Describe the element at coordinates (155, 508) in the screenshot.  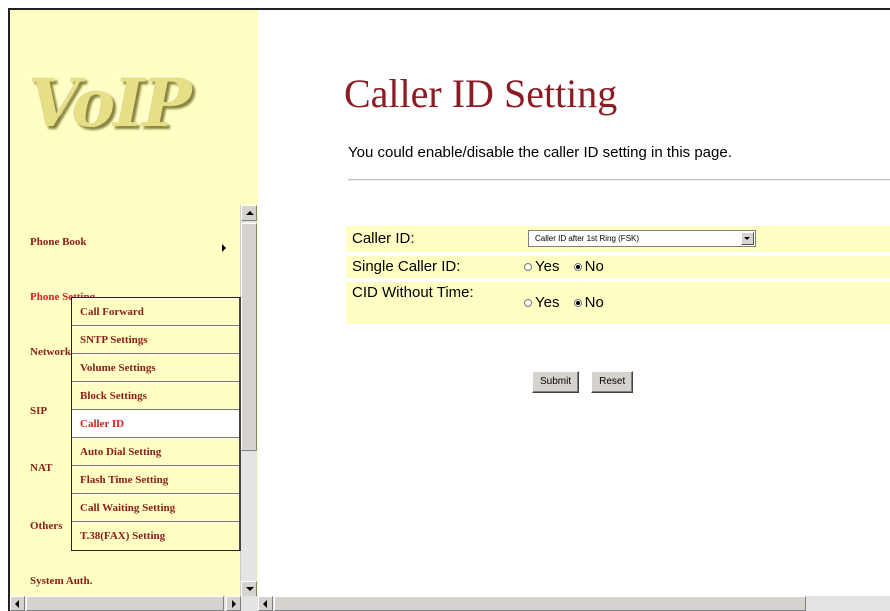
I see `submenu-item-call-waiting-setting: Call Waiting Setting` at that location.